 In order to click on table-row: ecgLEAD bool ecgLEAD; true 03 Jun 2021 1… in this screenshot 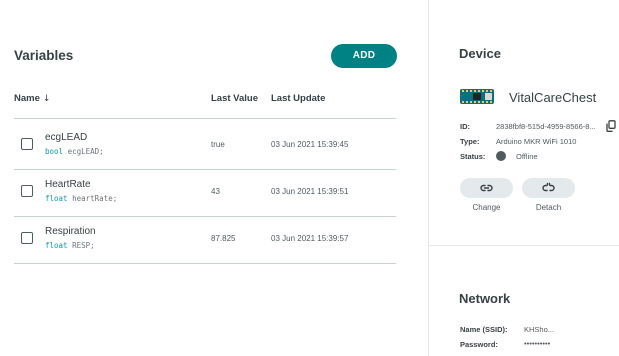, I will do `click(205, 145)`.